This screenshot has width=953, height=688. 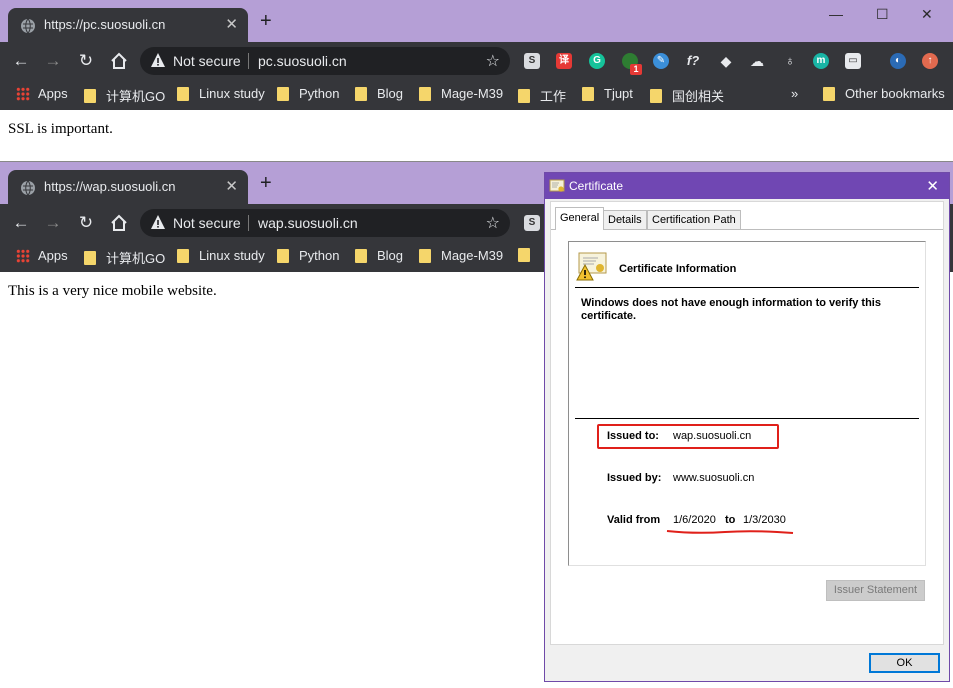 I want to click on url-text: wap.suosuoli.cn, so click(x=308, y=223).